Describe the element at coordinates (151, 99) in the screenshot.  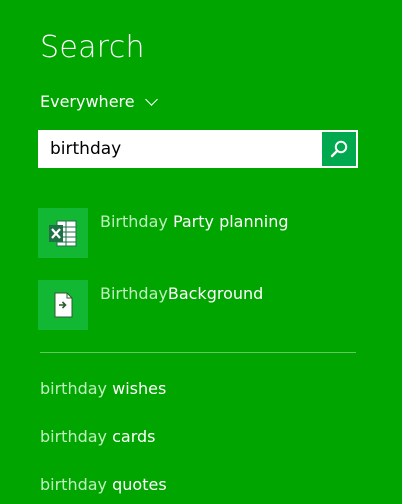
I see `chevron-down-icon` at that location.